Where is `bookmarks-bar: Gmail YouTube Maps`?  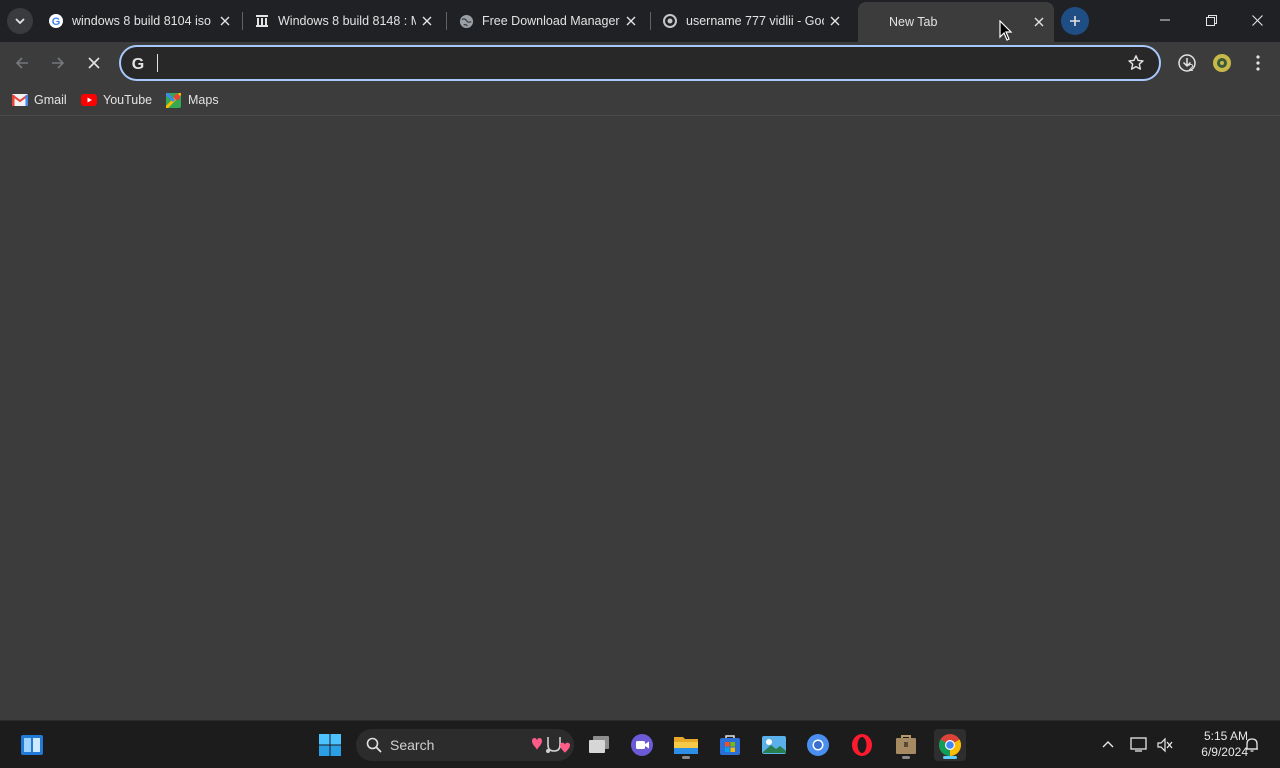 bookmarks-bar: Gmail YouTube Maps is located at coordinates (640, 100).